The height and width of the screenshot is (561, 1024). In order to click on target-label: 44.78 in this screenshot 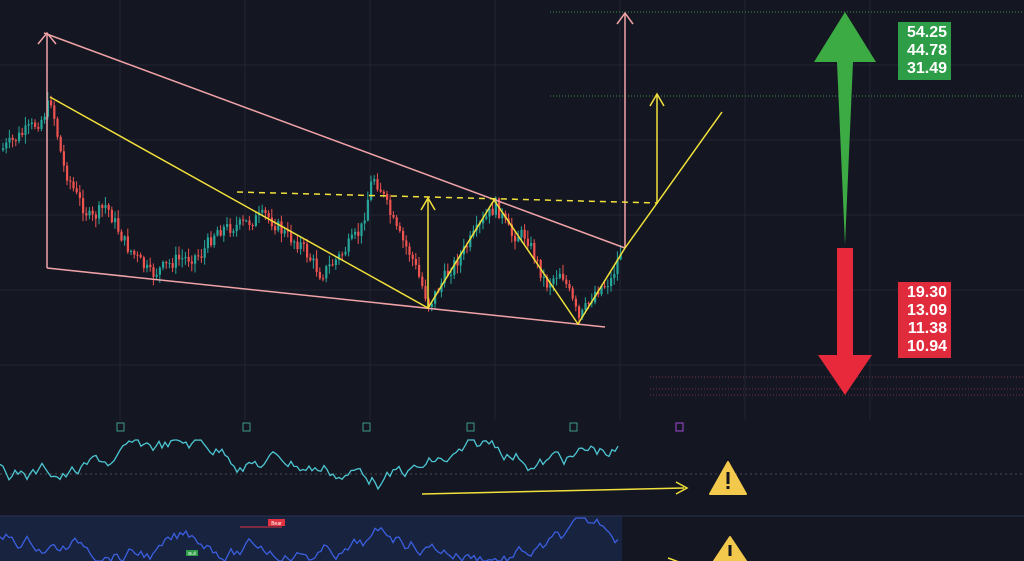, I will do `click(926, 50)`.